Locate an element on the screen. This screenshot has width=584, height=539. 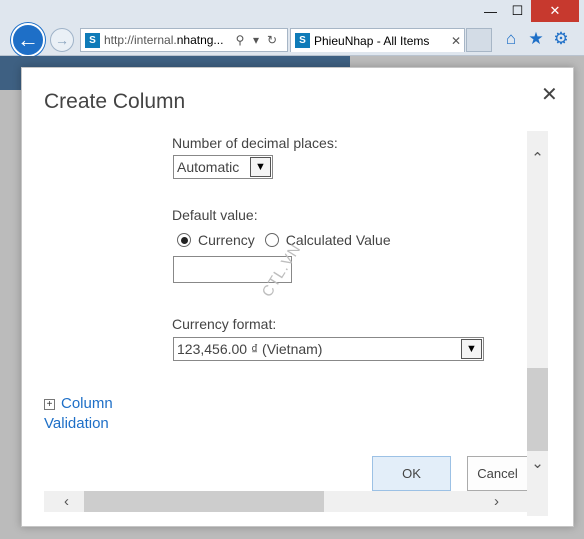
currency-format-label: Currency format: is located at coordinates (224, 324).